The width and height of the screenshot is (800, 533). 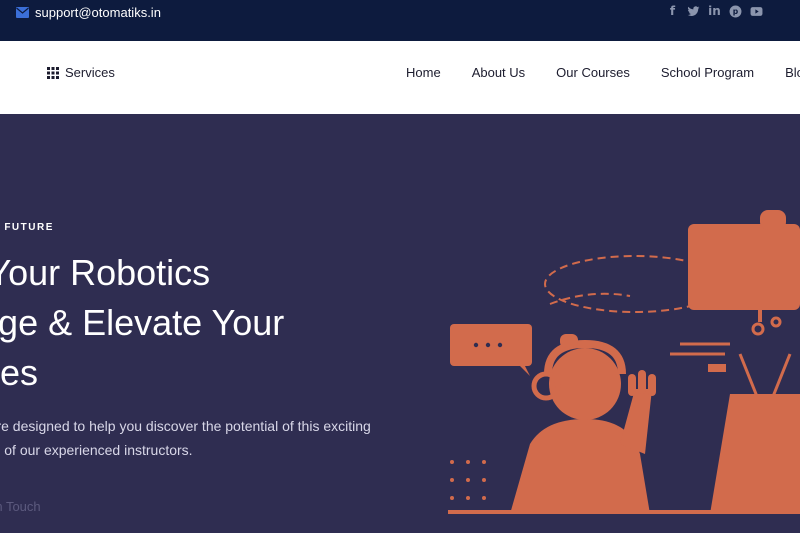 I want to click on pinterest-icon: p, so click(x=735, y=11).